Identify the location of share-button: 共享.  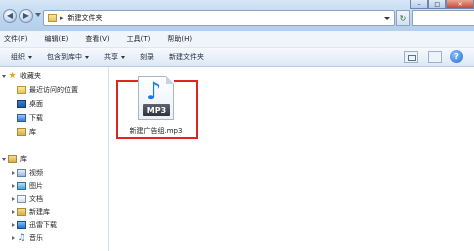
(114, 57).